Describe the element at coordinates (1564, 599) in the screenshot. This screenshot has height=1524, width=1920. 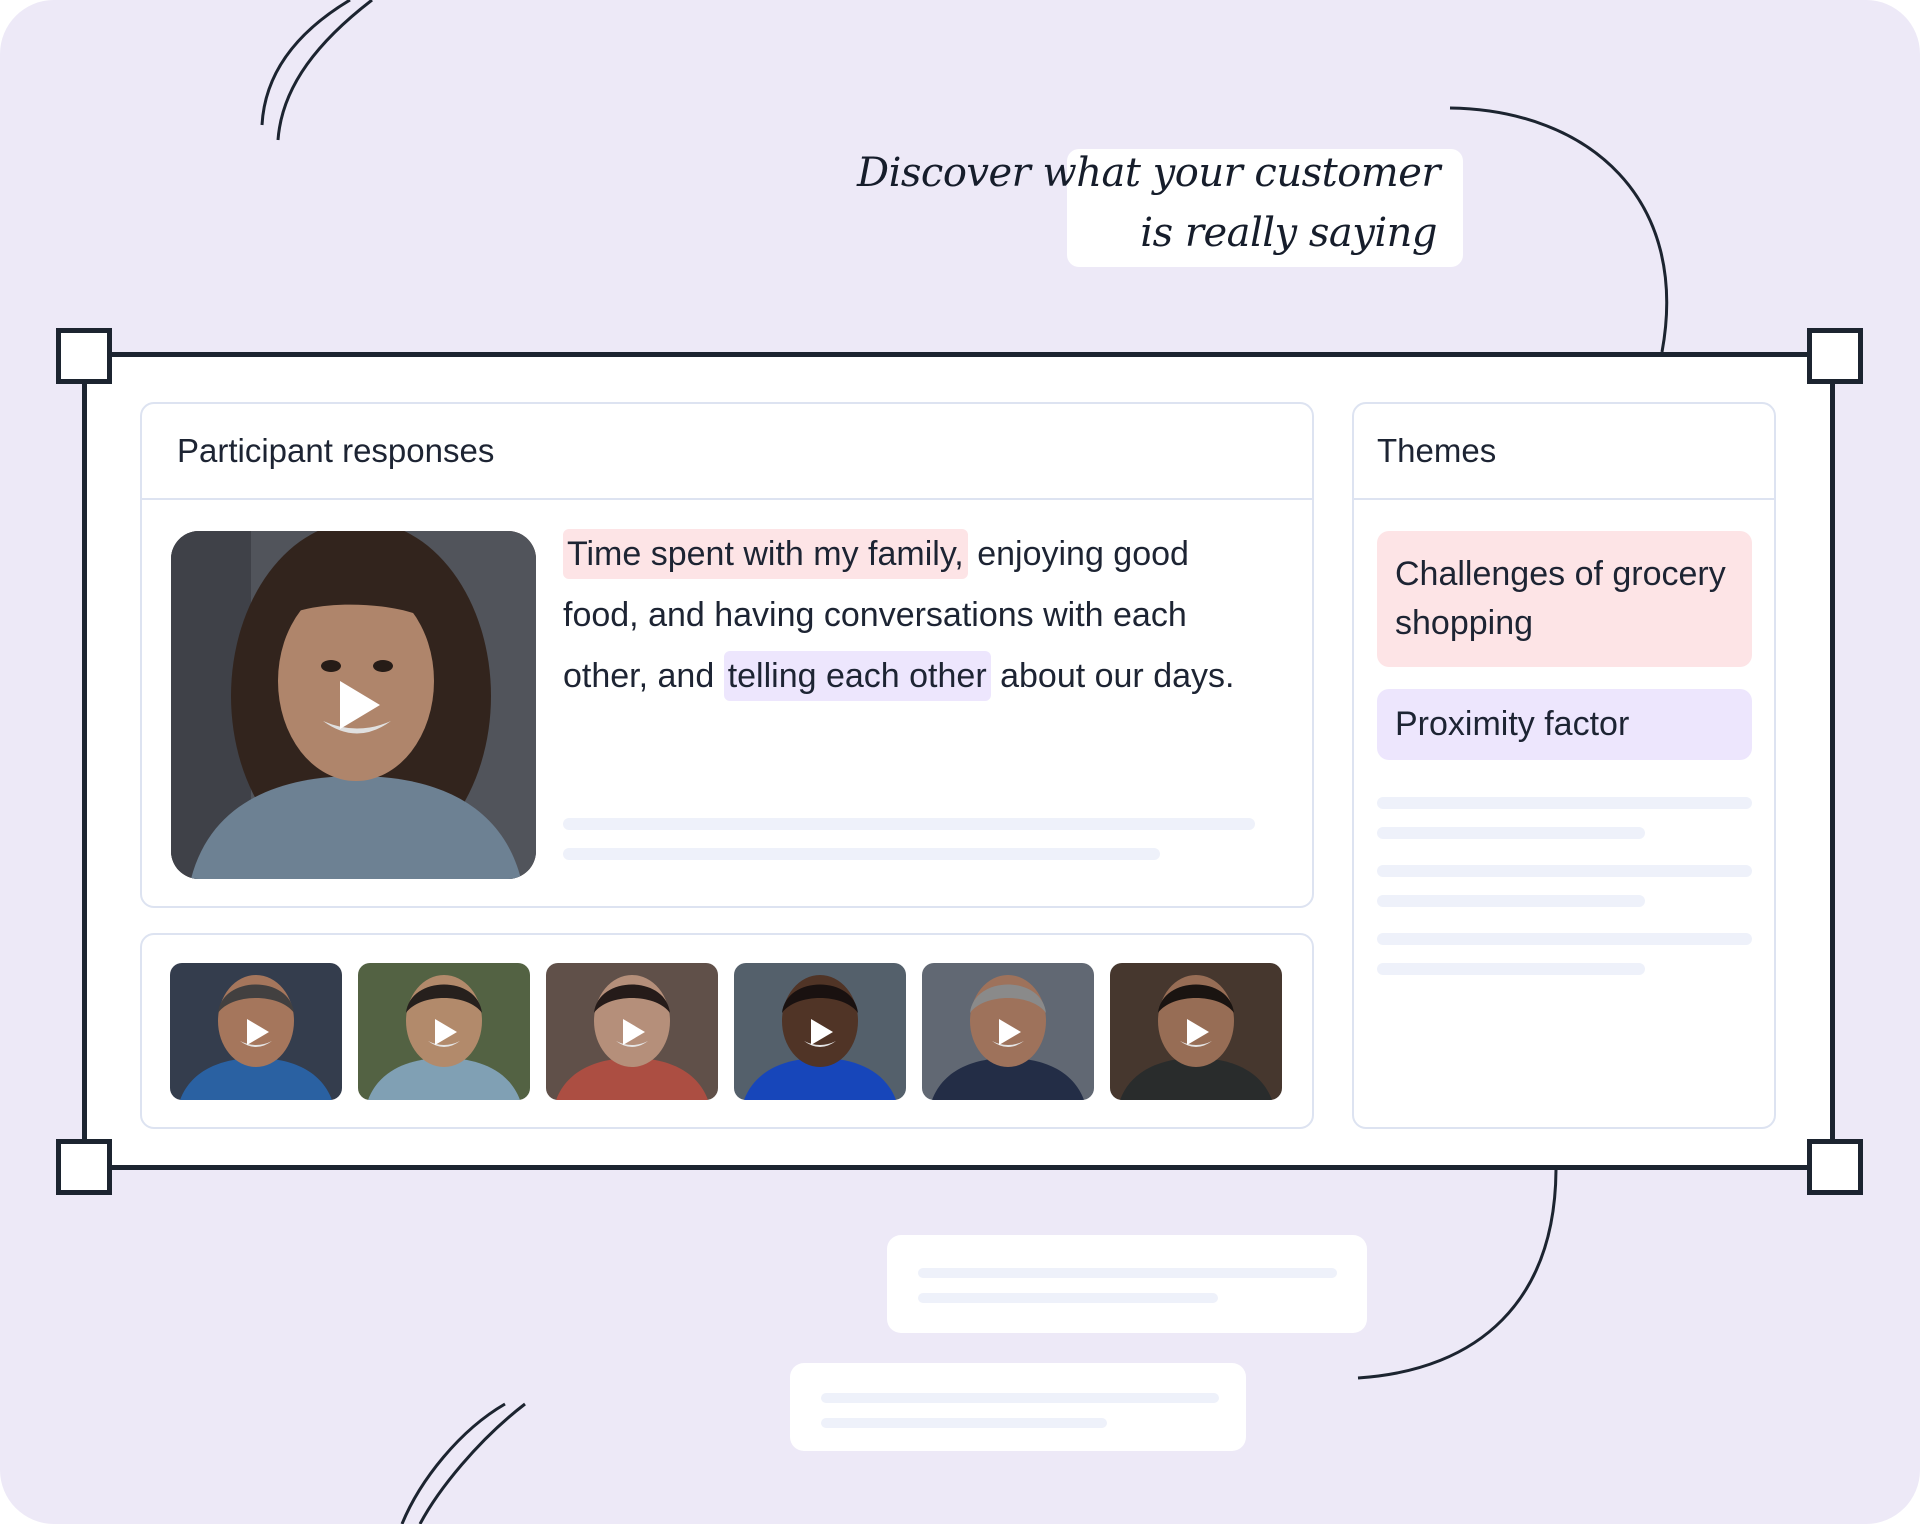
I see `theme-chip-grocery: Challenges of grocery shopping` at that location.